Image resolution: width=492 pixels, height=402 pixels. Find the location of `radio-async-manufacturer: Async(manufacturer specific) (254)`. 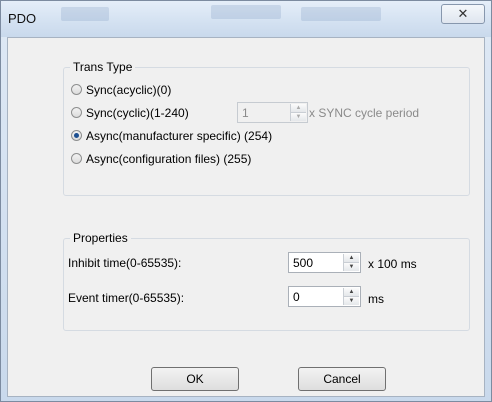

radio-async-manufacturer: Async(manufacturer specific) (254) is located at coordinates (171, 136).